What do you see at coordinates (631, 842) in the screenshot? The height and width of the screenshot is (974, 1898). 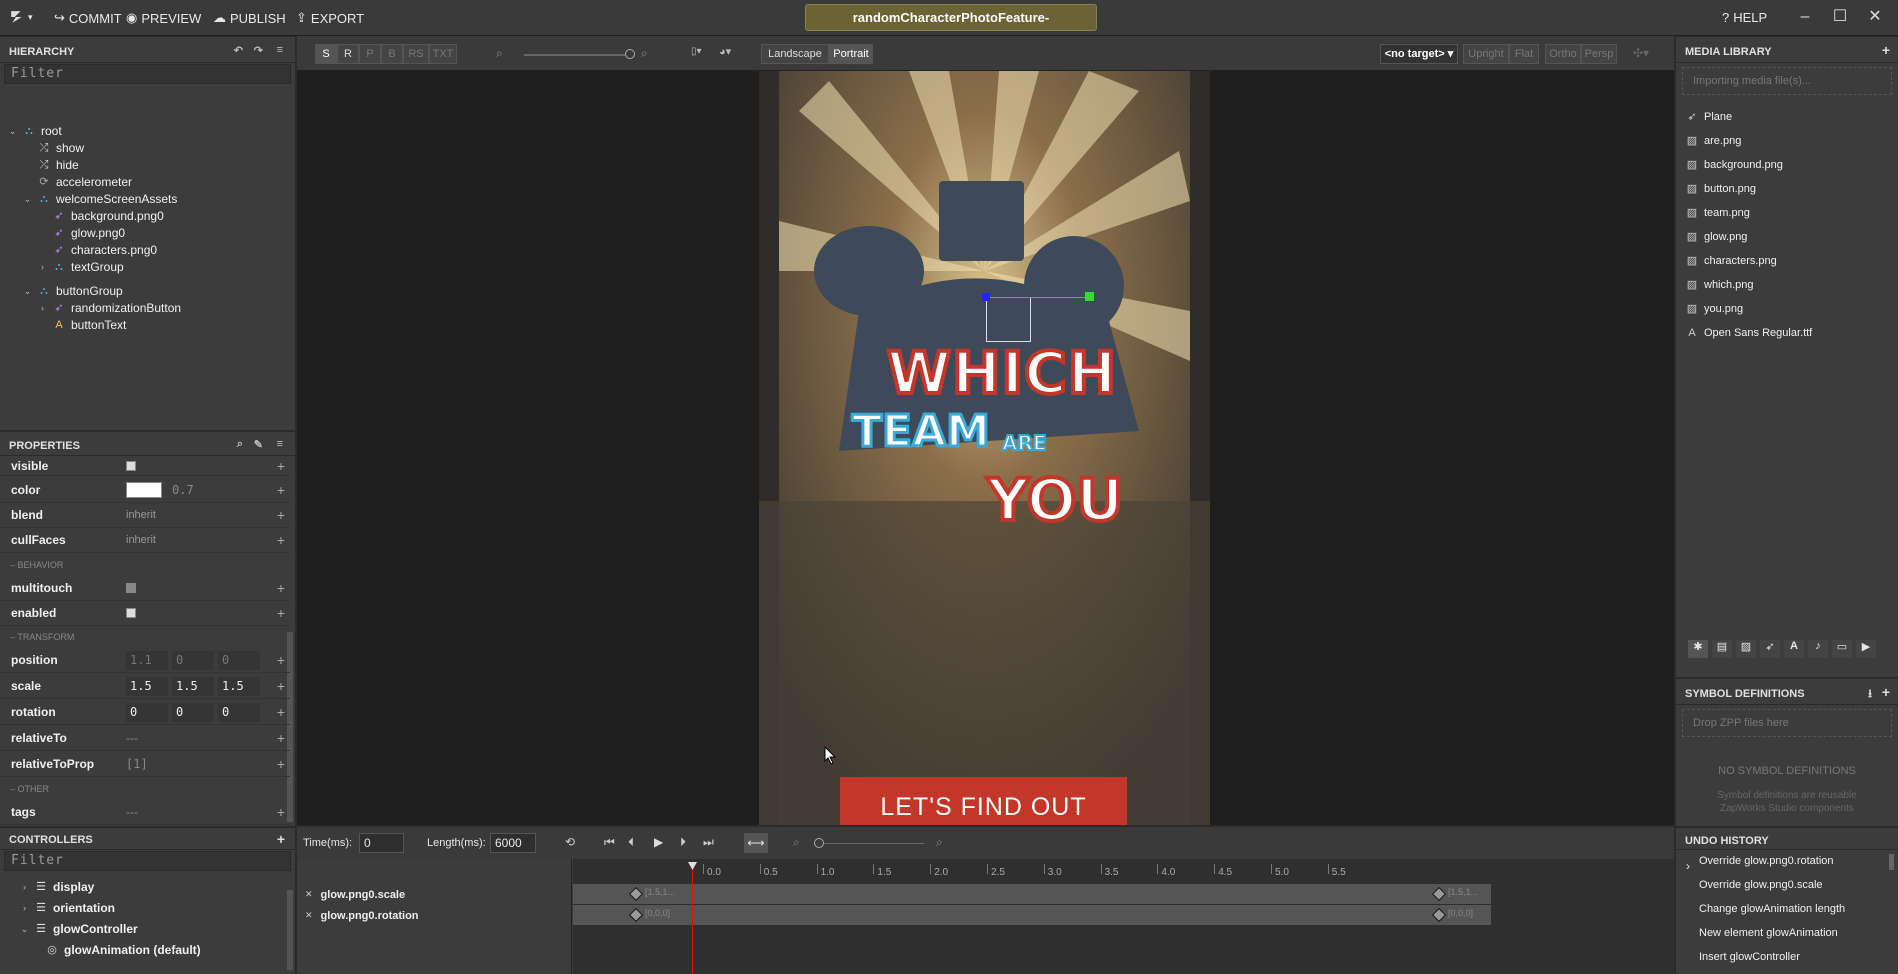 I see `step-back-icon: ⏴` at bounding box center [631, 842].